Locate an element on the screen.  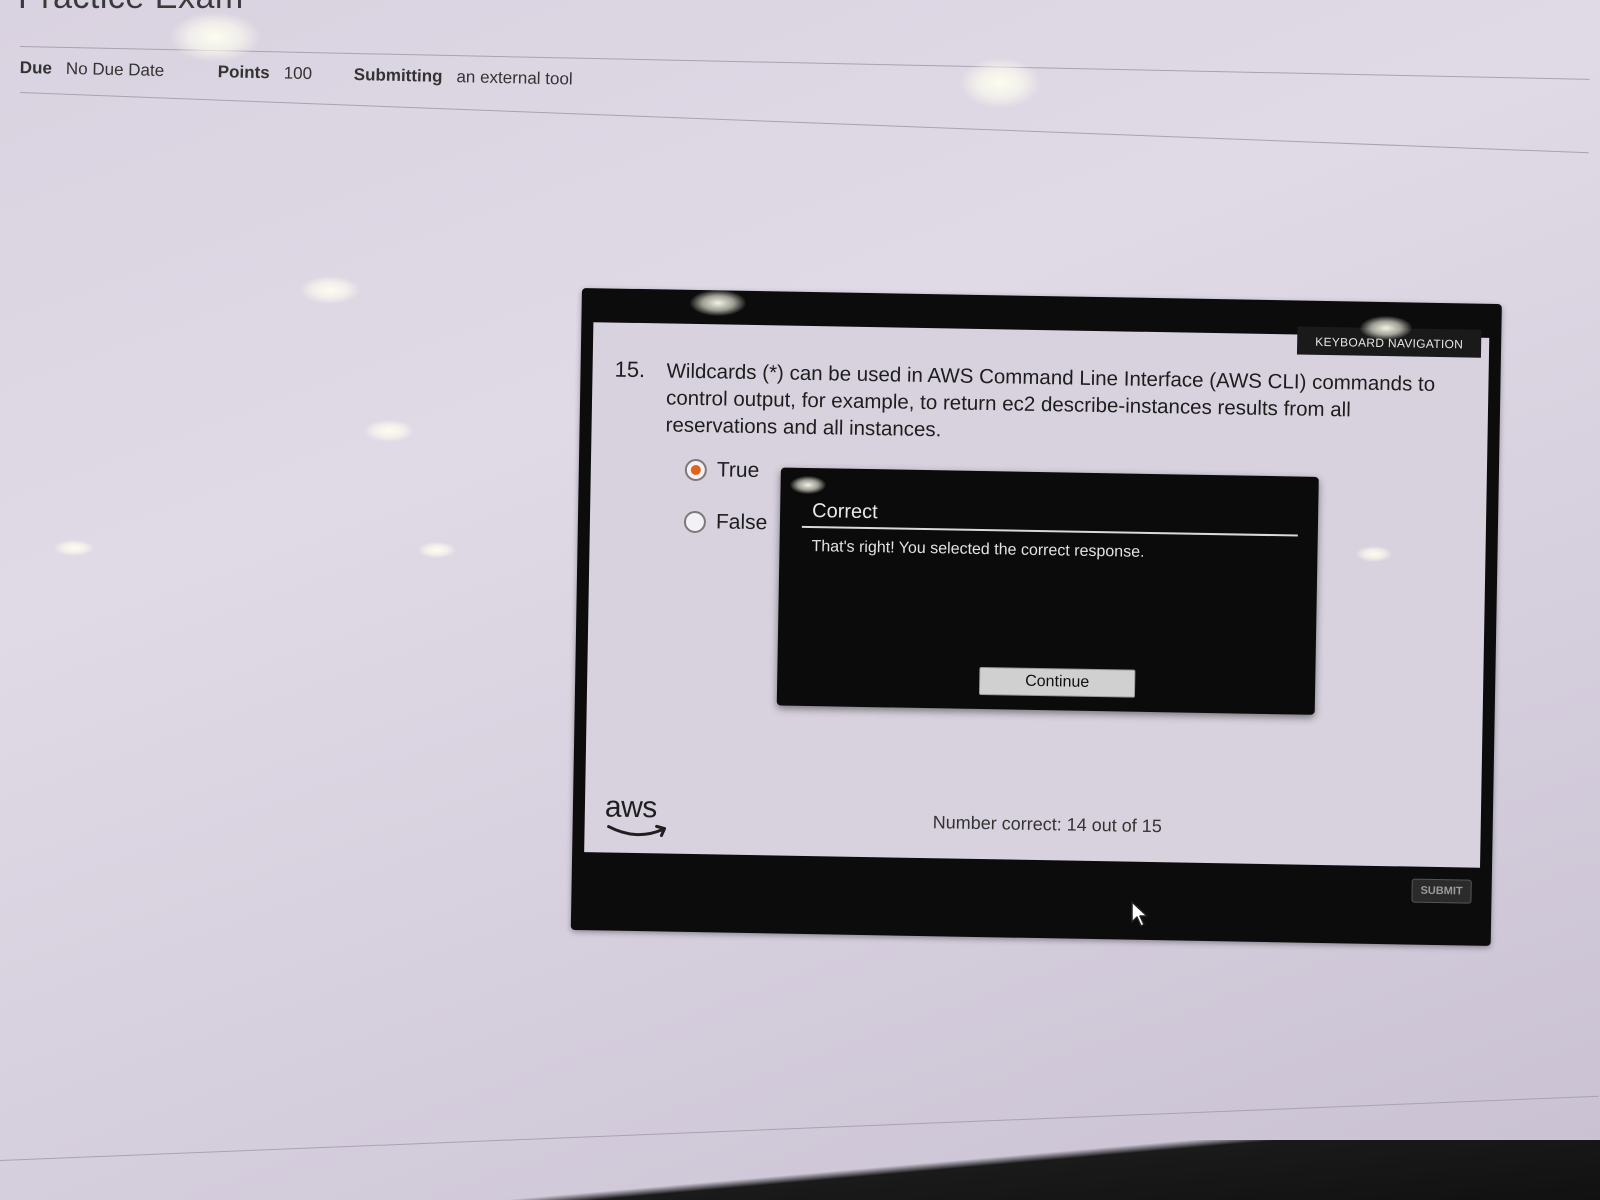
mouse-pointer-icon is located at coordinates (1139, 914).